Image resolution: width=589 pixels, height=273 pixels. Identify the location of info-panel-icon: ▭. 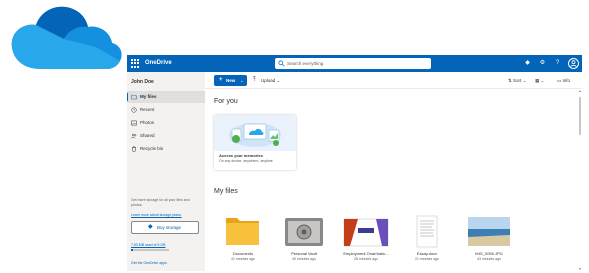
(559, 80).